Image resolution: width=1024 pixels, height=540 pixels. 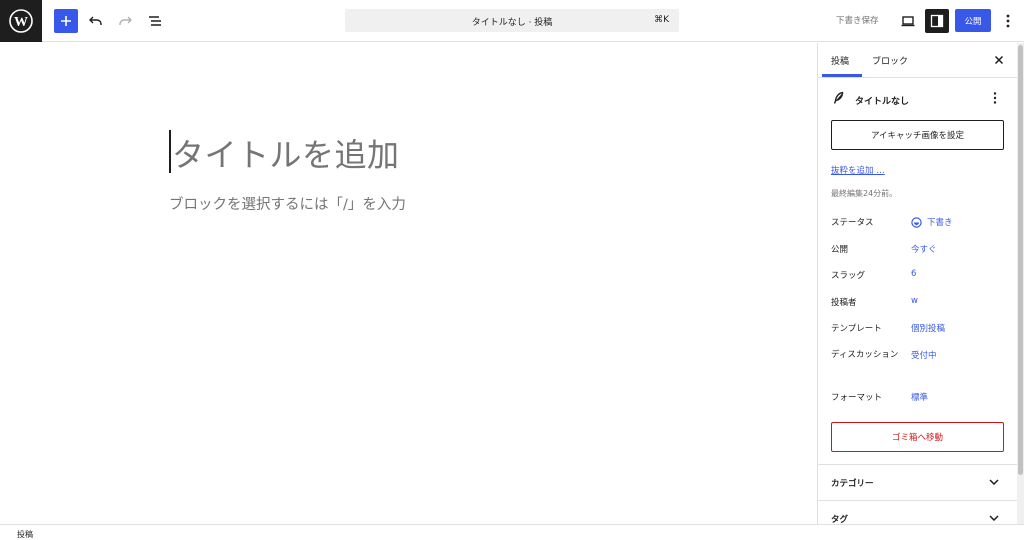 What do you see at coordinates (661, 20) in the screenshot?
I see `command-shortcut: ⌘K` at bounding box center [661, 20].